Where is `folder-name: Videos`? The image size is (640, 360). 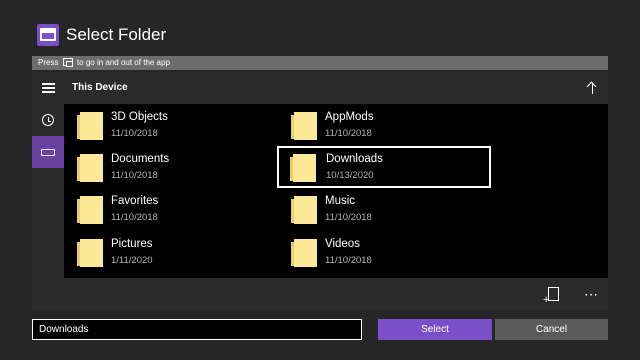 folder-name: Videos is located at coordinates (342, 244).